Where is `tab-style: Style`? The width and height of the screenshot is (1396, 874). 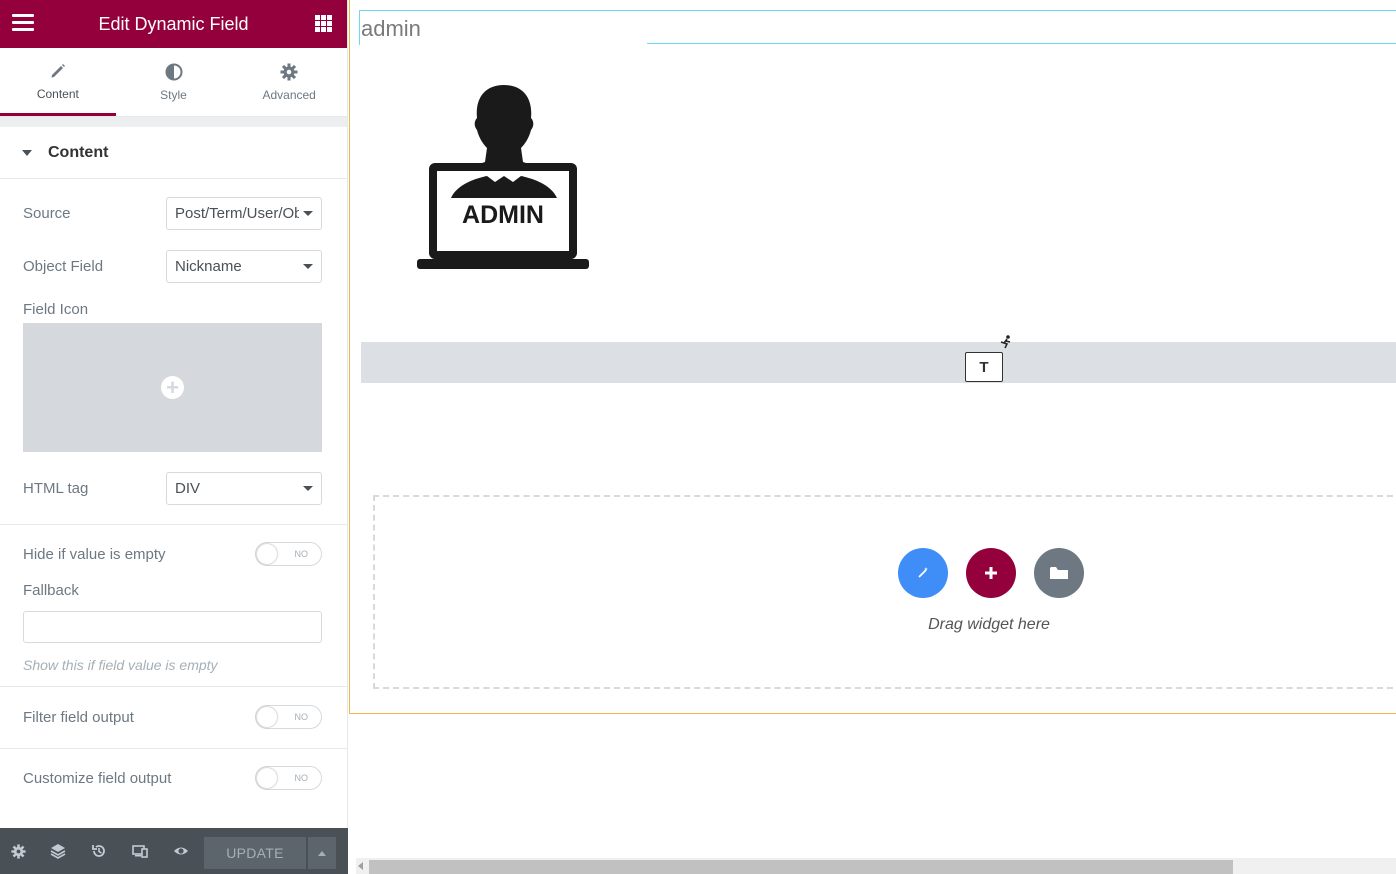
tab-style: Style is located at coordinates (174, 82).